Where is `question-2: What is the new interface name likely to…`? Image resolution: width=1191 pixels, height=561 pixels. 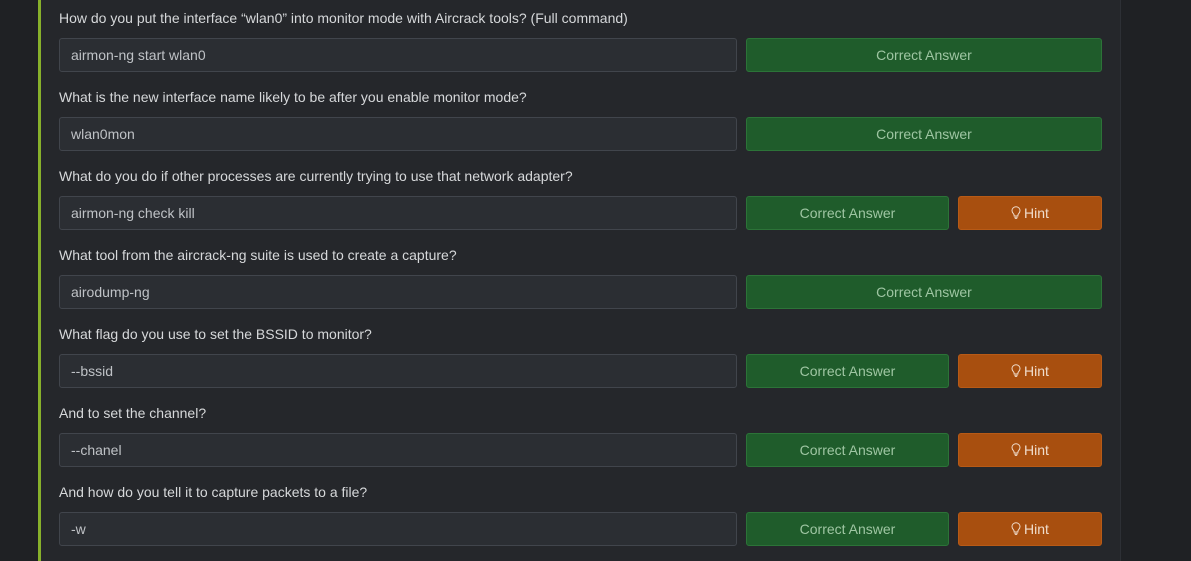
question-2: What is the new interface name likely to… is located at coordinates (580, 118).